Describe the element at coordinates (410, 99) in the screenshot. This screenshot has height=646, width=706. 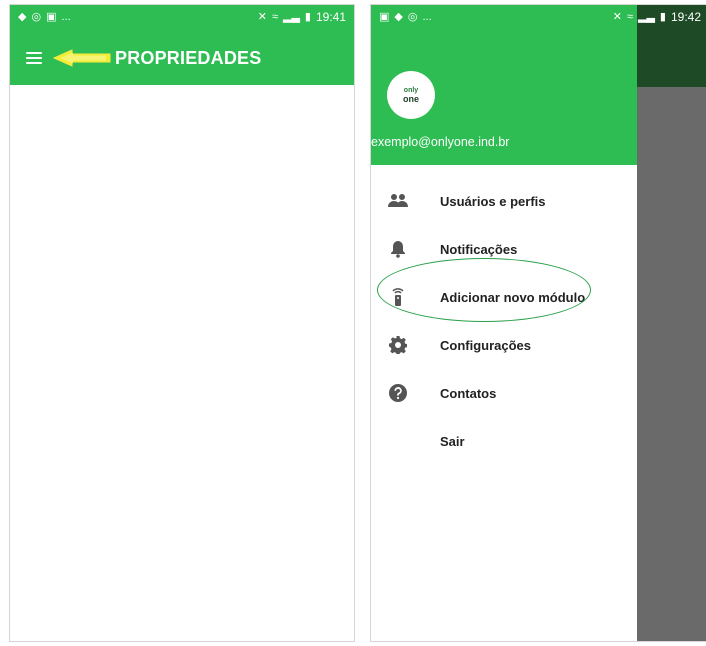
I see `logo-text-one: one` at that location.